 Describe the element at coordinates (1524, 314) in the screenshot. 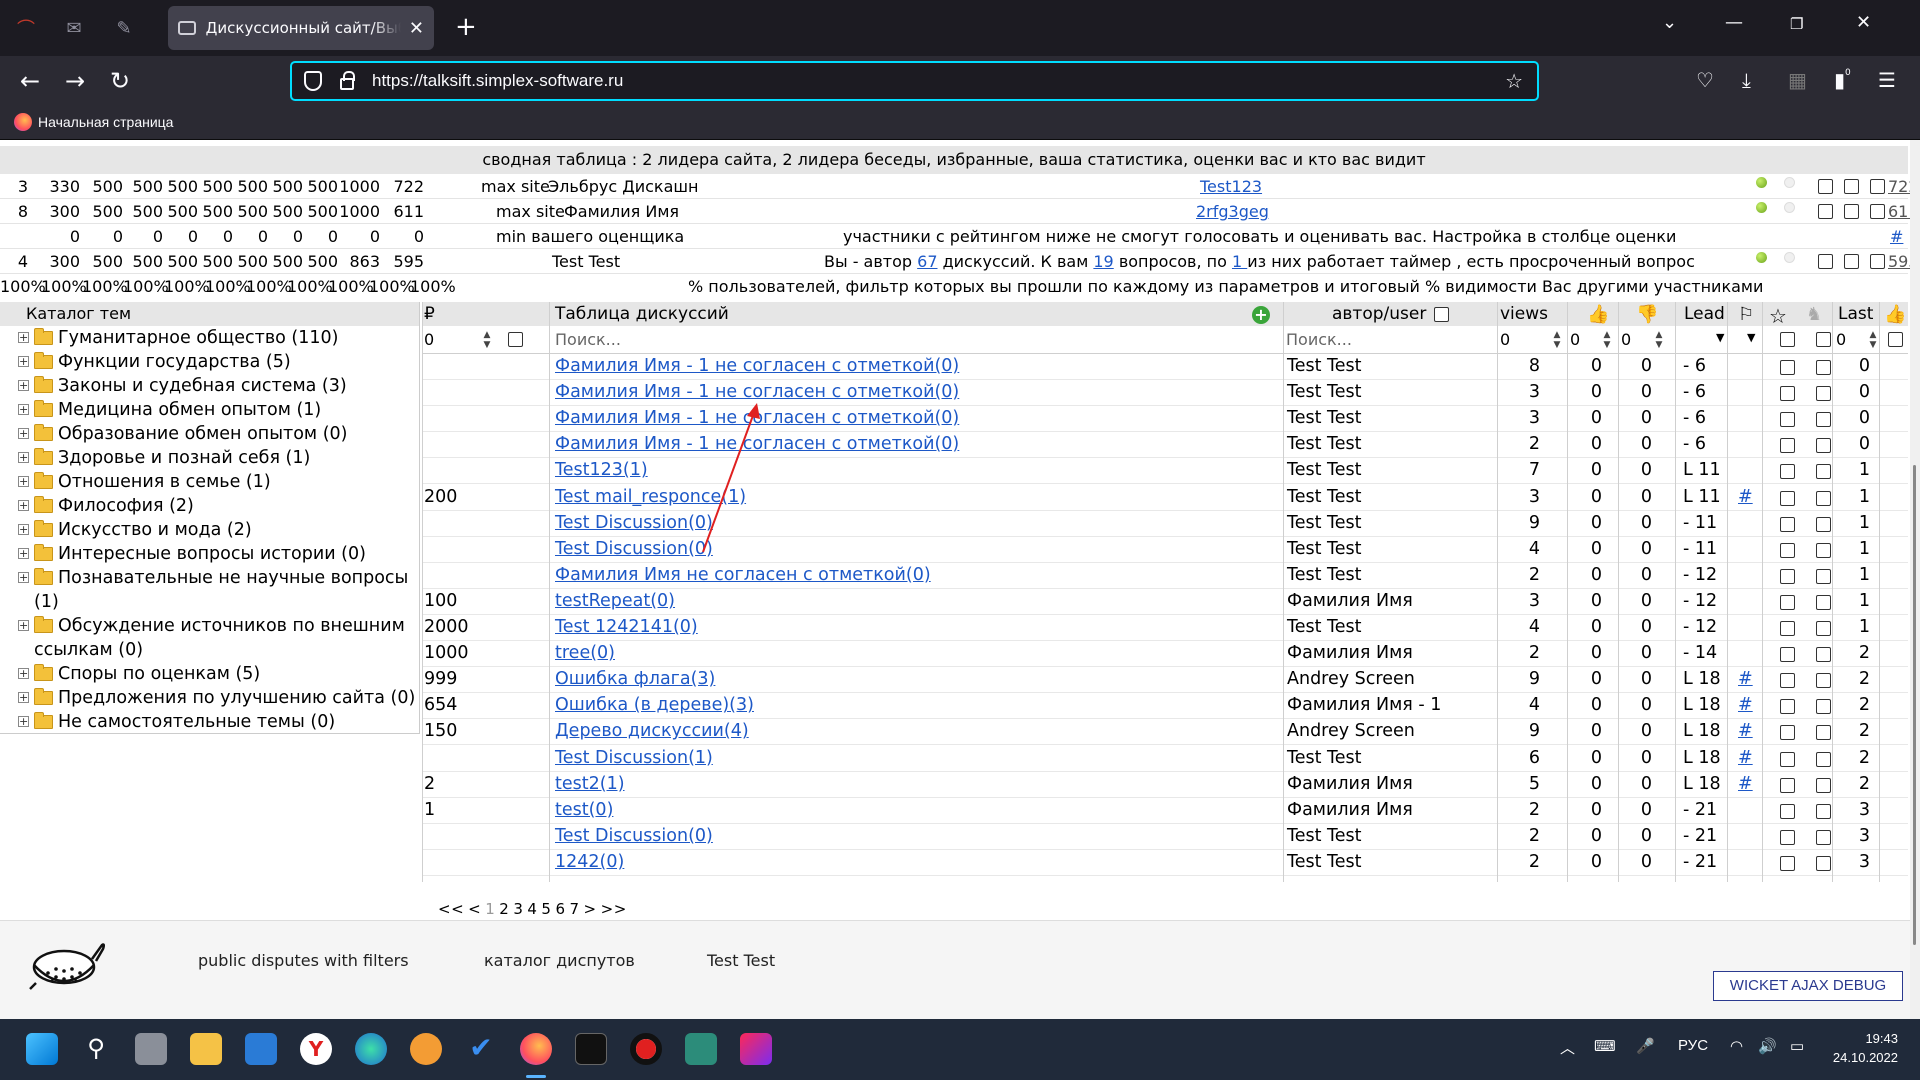

I see `header-views: views` at that location.